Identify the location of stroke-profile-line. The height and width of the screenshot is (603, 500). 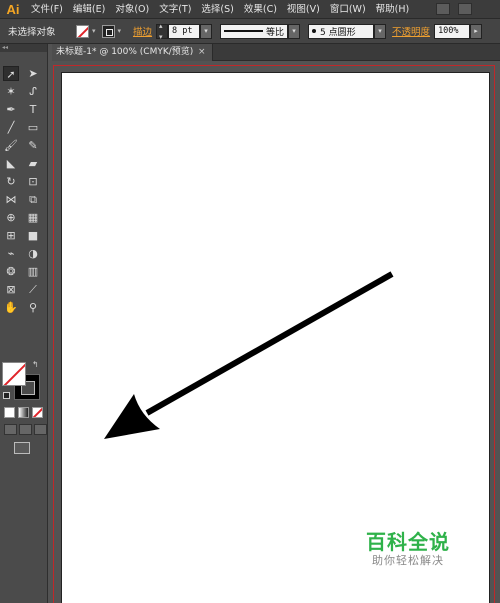
(244, 31).